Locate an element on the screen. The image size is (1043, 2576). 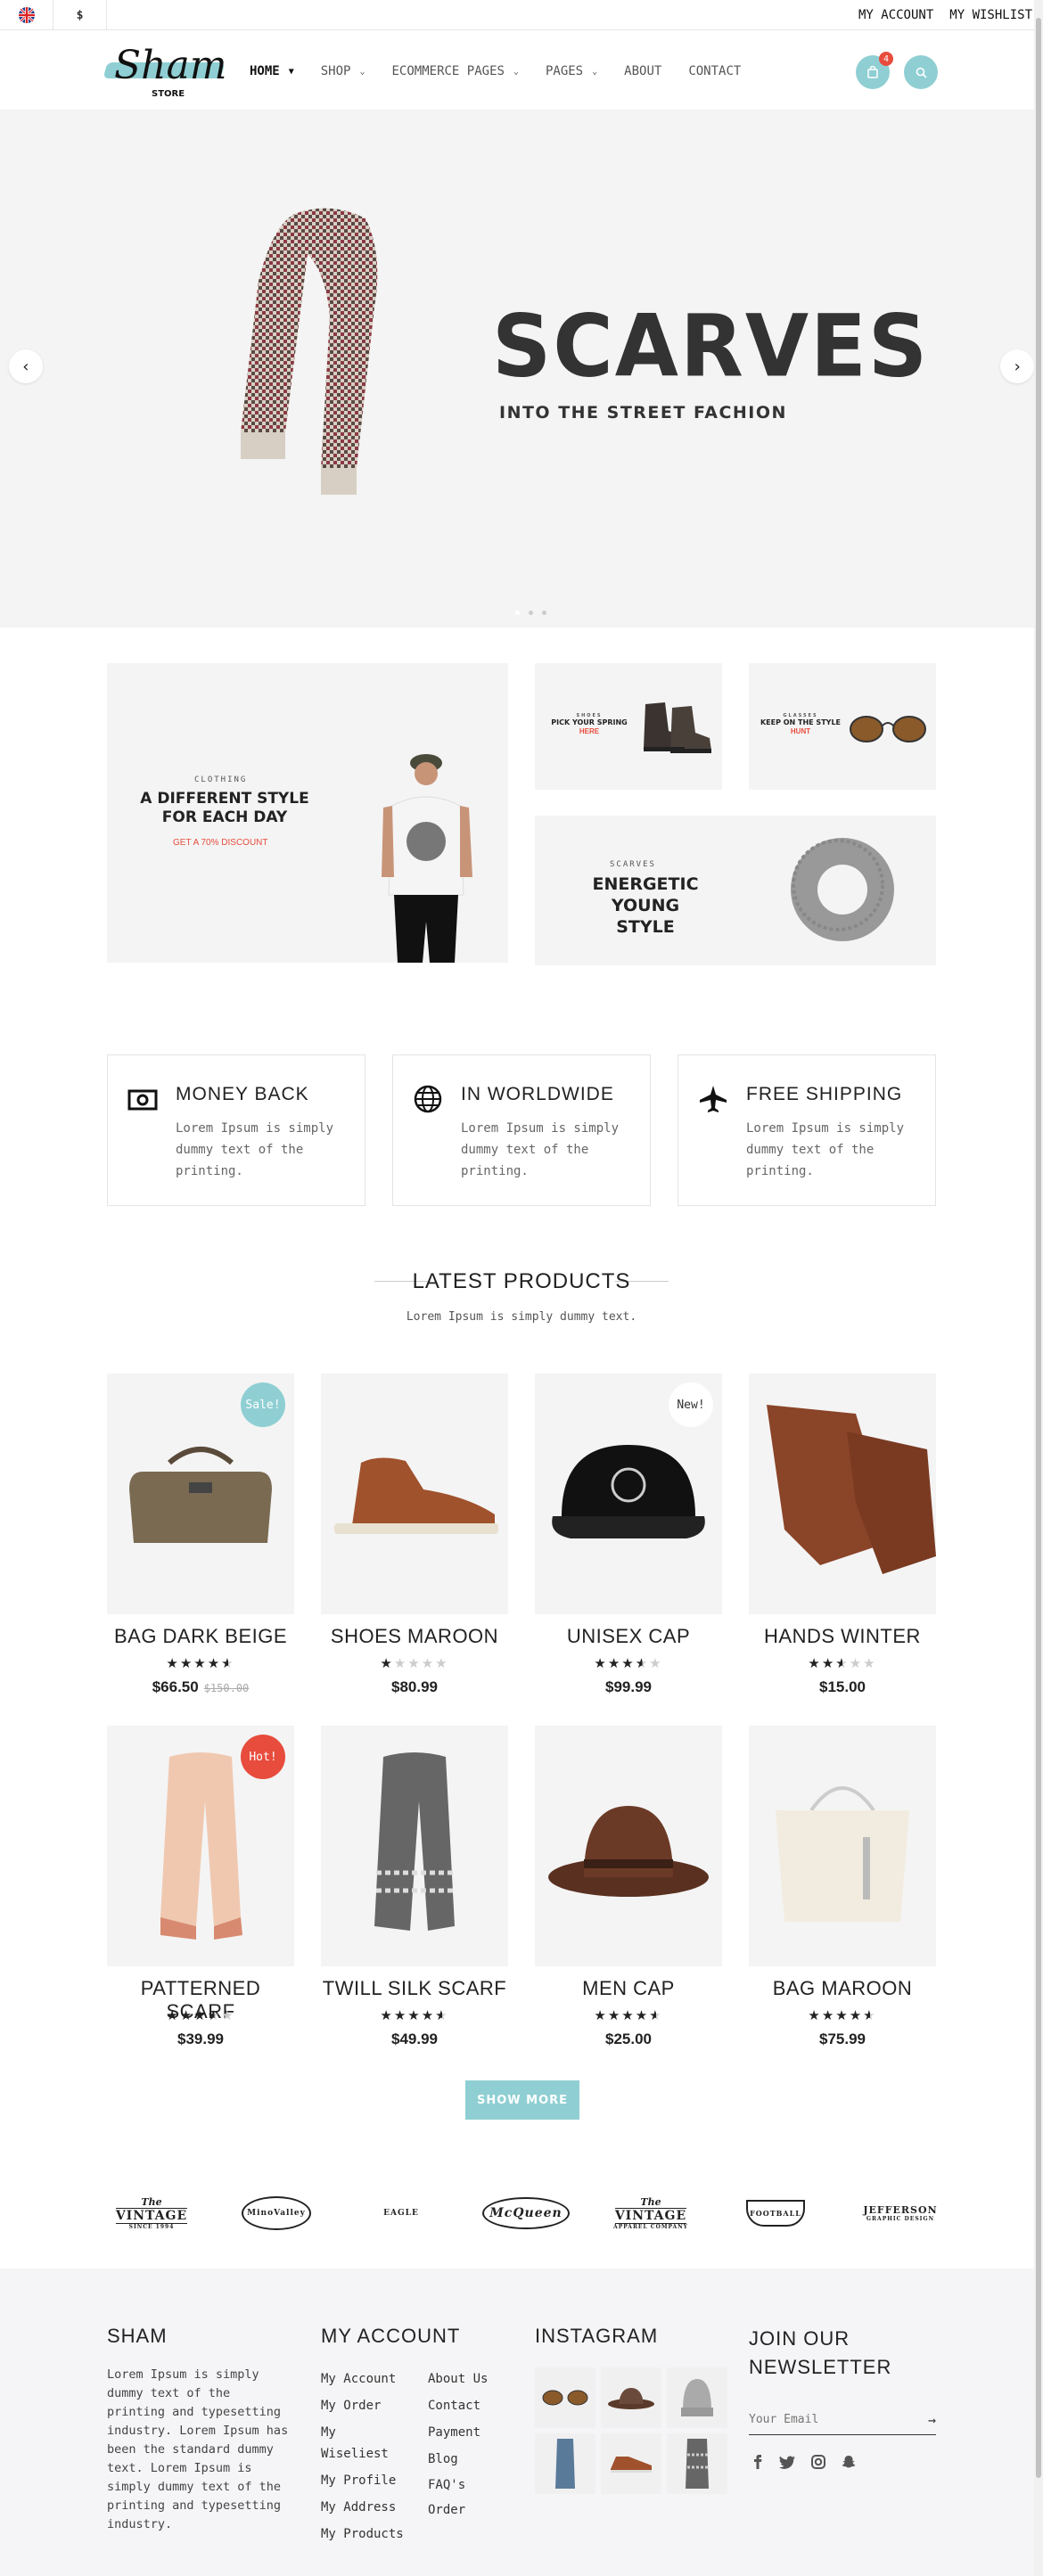
footer-link: FAQ's Order is located at coordinates (464, 2498).